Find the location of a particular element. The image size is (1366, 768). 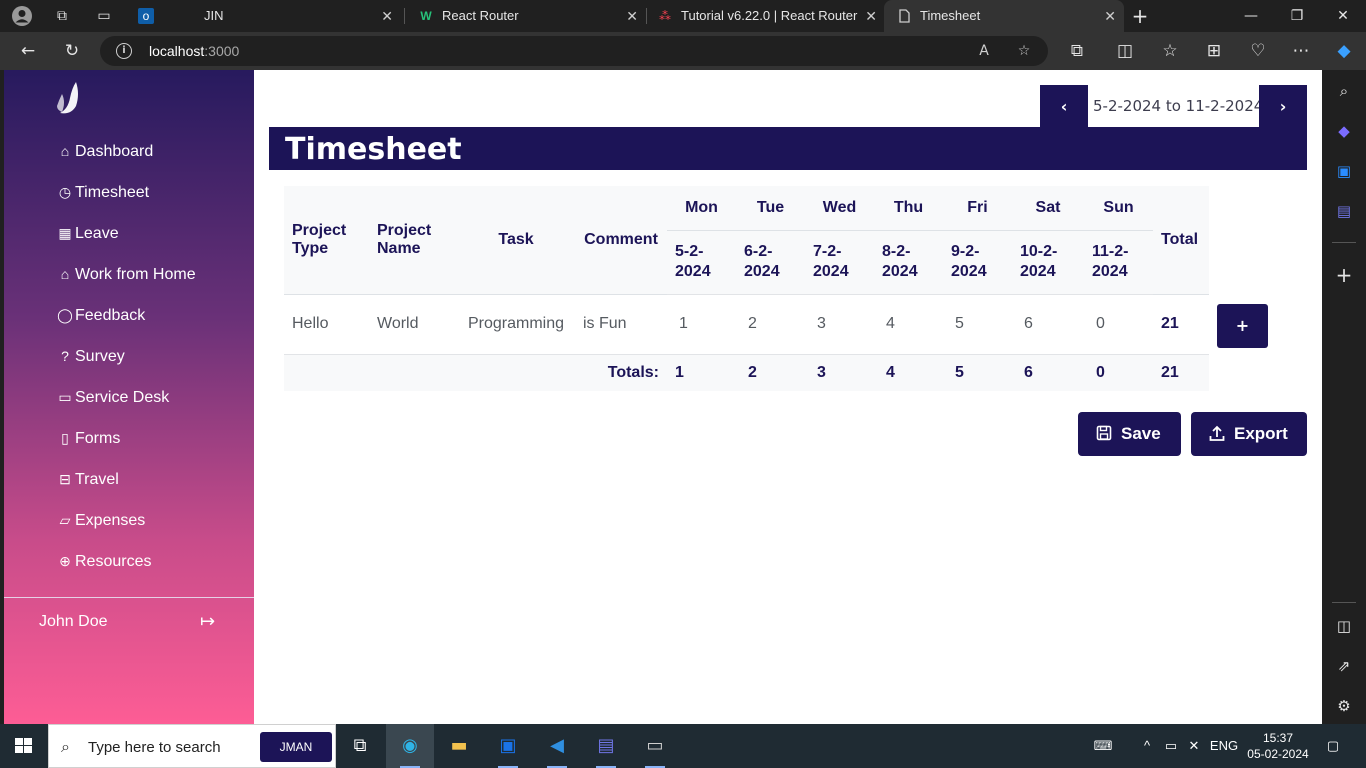

url-host: localhost is located at coordinates (177, 51).